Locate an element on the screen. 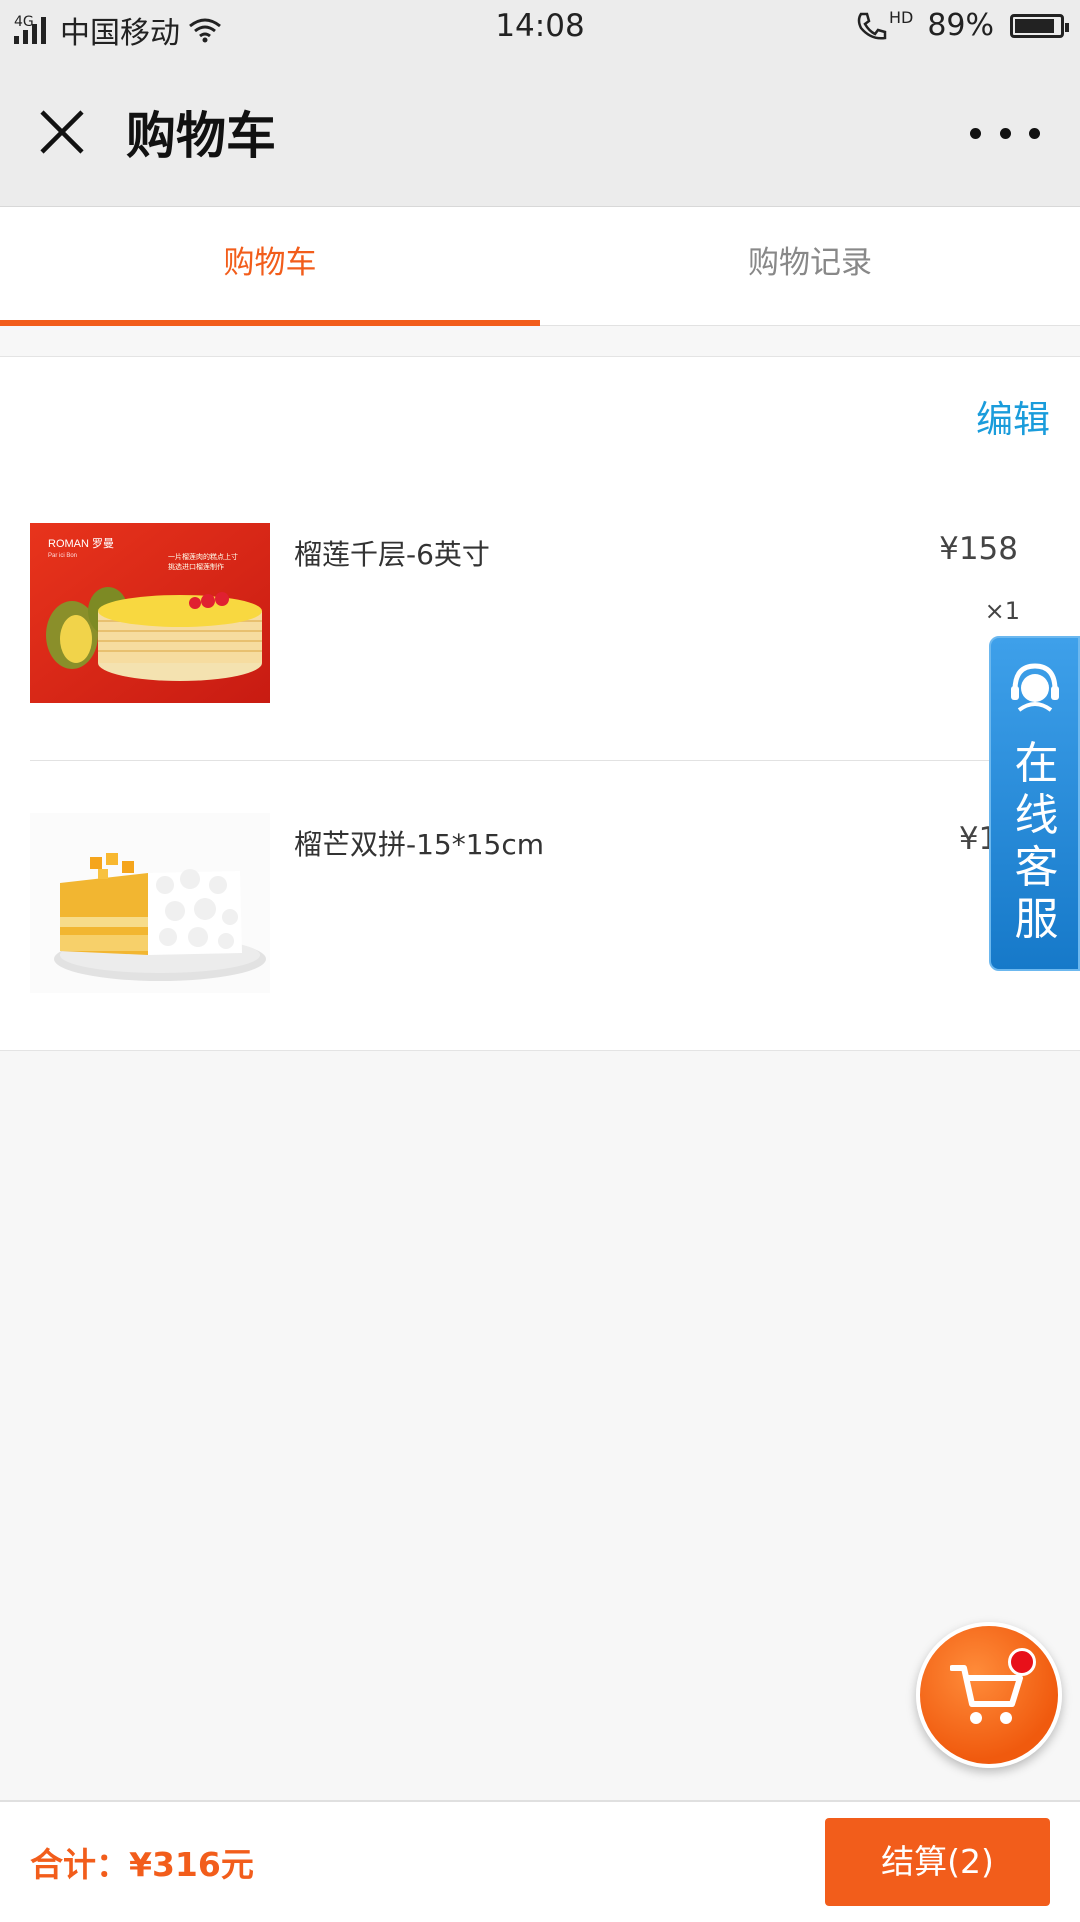 Image resolution: width=1080 pixels, height=1922 pixels. nav-bar: 购物车 is located at coordinates (540, 132).